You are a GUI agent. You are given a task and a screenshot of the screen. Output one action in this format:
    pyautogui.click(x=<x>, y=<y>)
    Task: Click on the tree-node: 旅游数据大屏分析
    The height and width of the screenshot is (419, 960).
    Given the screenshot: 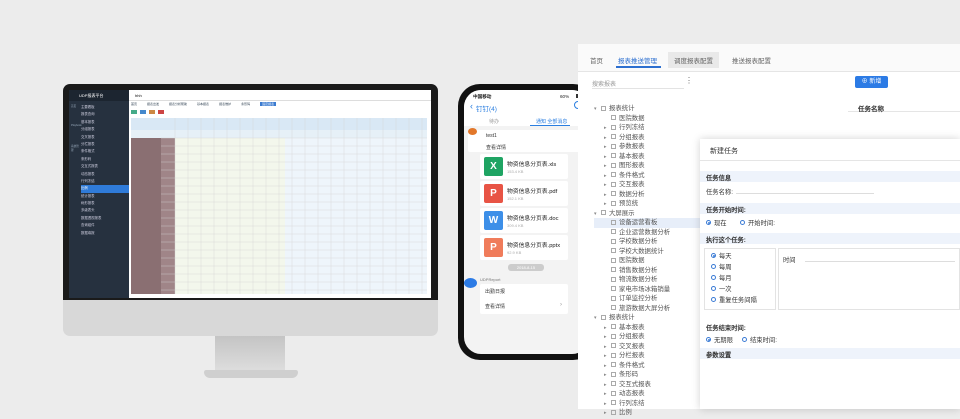 What is the action you would take?
    pyautogui.click(x=648, y=309)
    